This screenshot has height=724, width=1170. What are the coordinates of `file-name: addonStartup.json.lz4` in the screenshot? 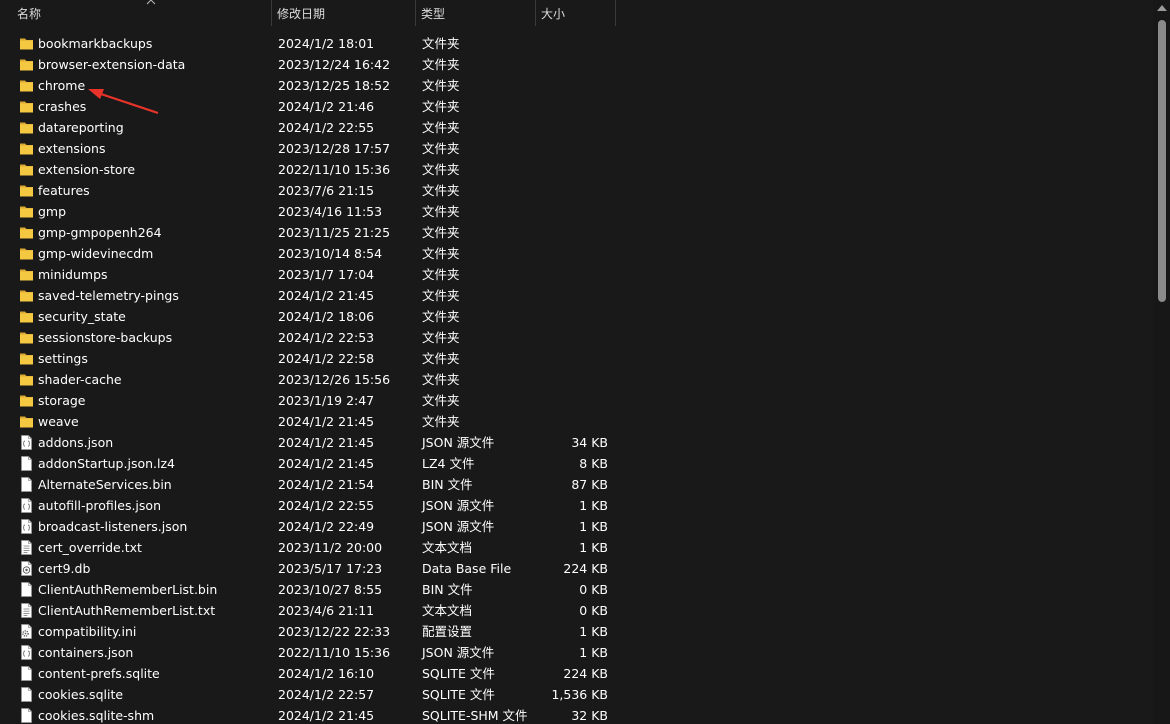 It's located at (106, 463).